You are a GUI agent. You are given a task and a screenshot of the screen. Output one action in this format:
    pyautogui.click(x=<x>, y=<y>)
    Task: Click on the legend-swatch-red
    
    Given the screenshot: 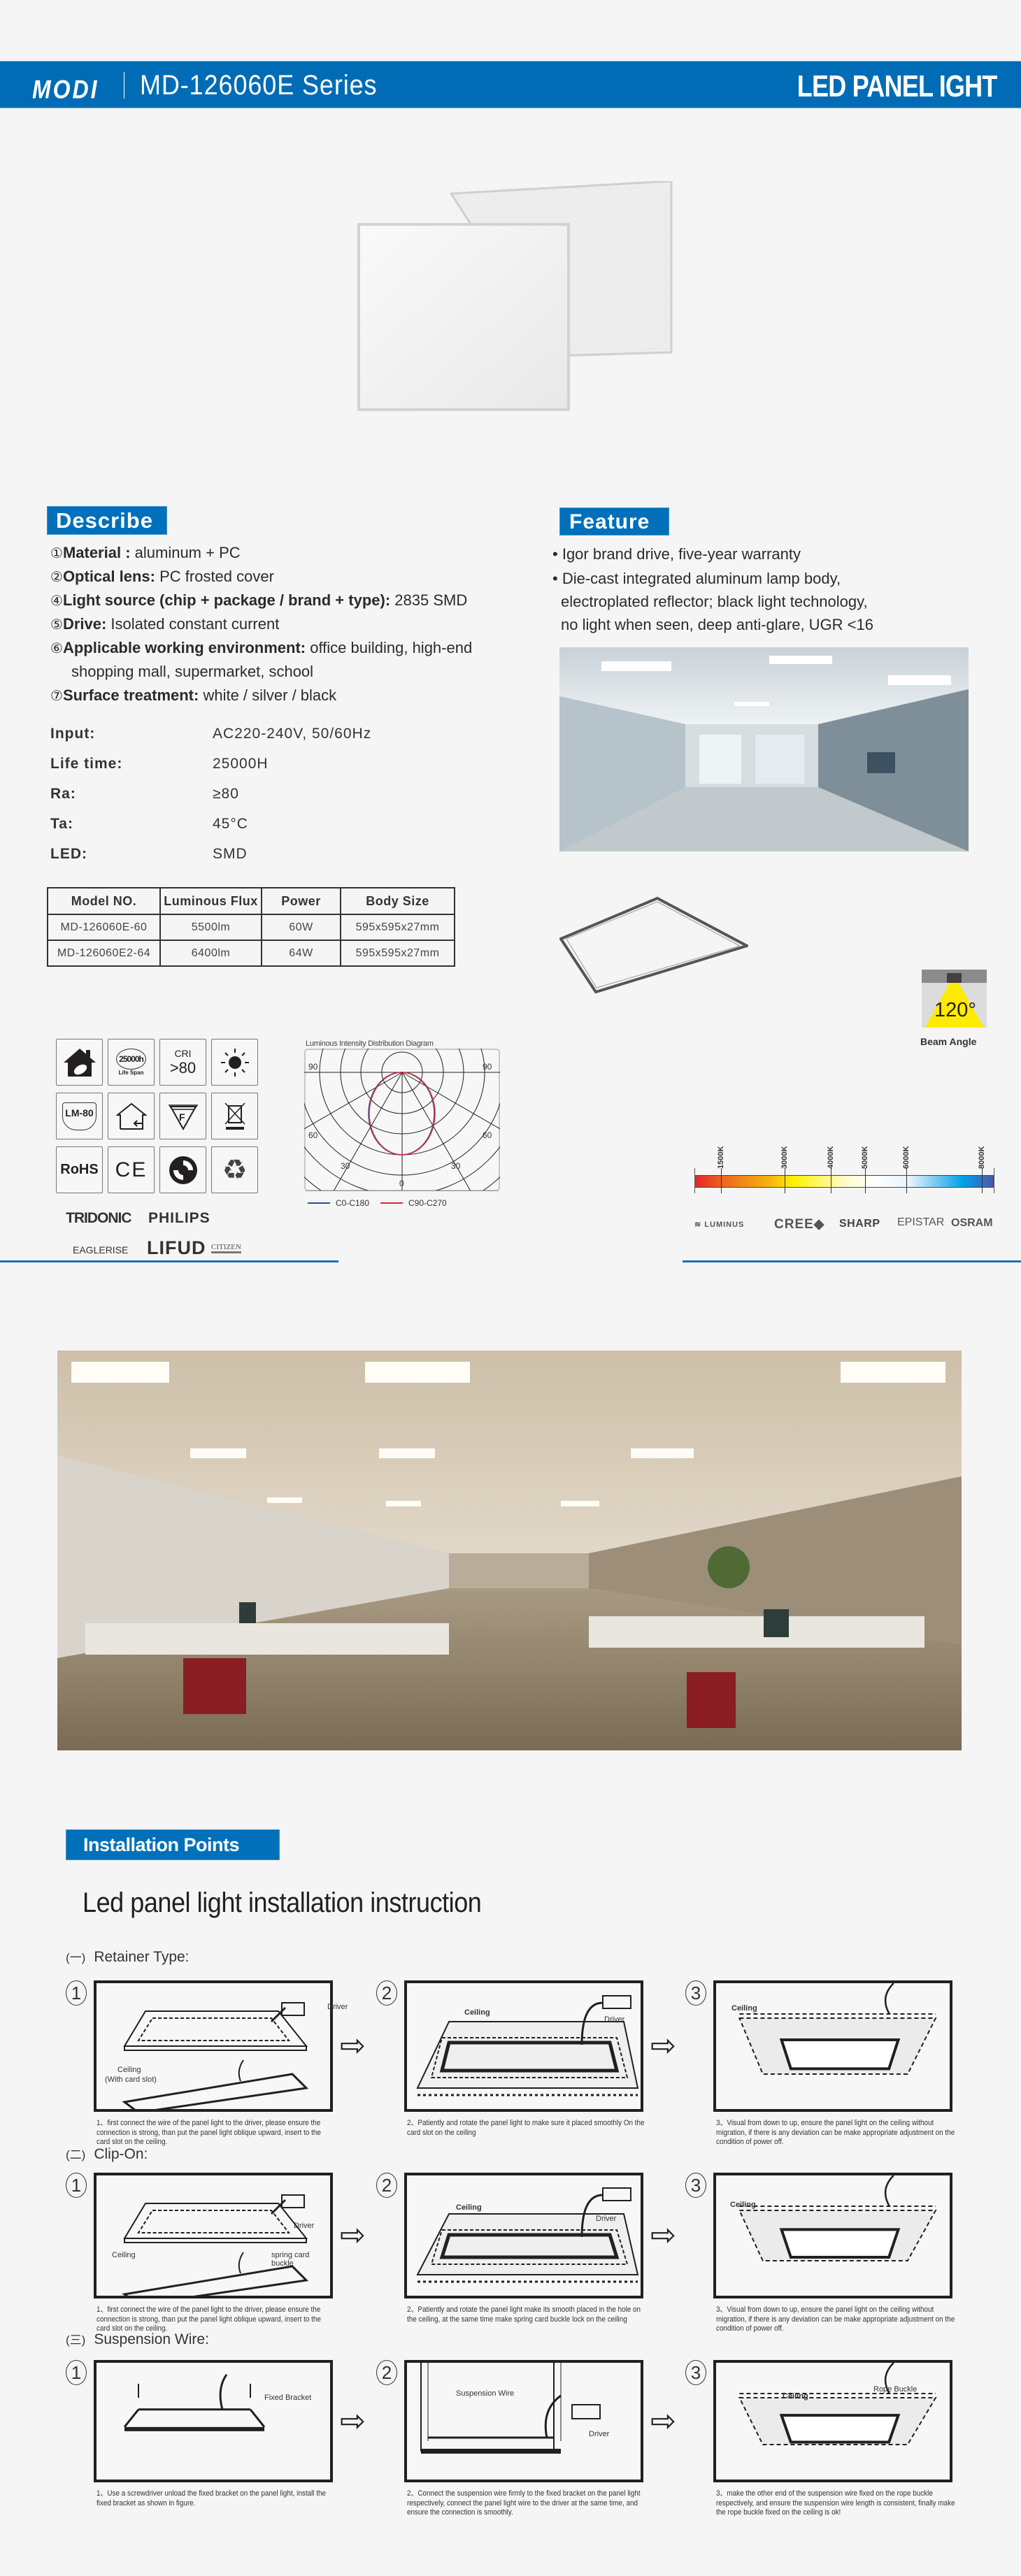 What is the action you would take?
    pyautogui.click(x=392, y=1203)
    